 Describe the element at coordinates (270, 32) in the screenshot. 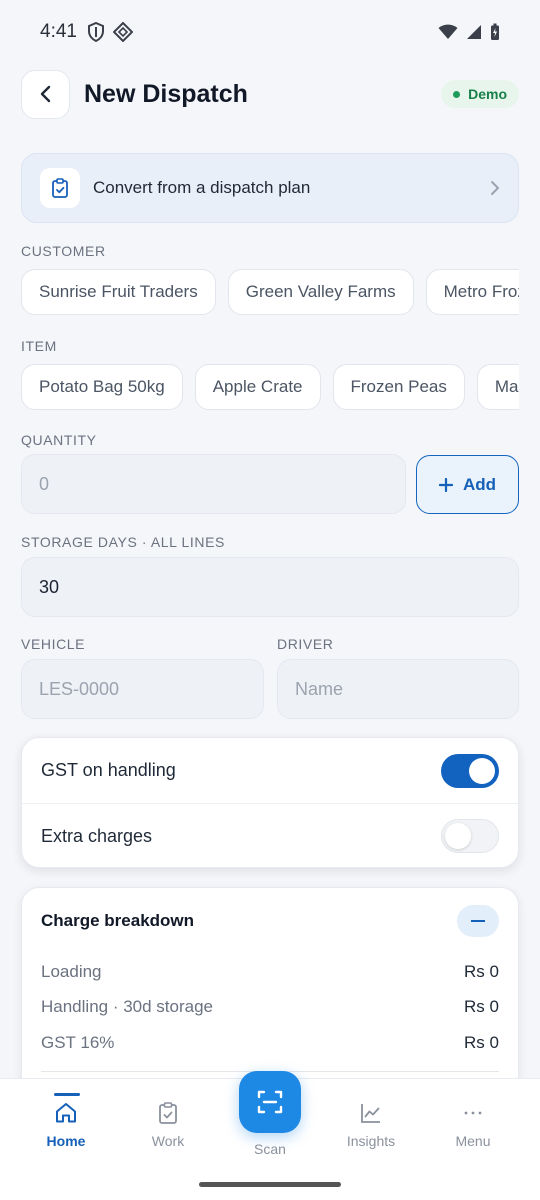

I see `status-bar: 4:41` at that location.